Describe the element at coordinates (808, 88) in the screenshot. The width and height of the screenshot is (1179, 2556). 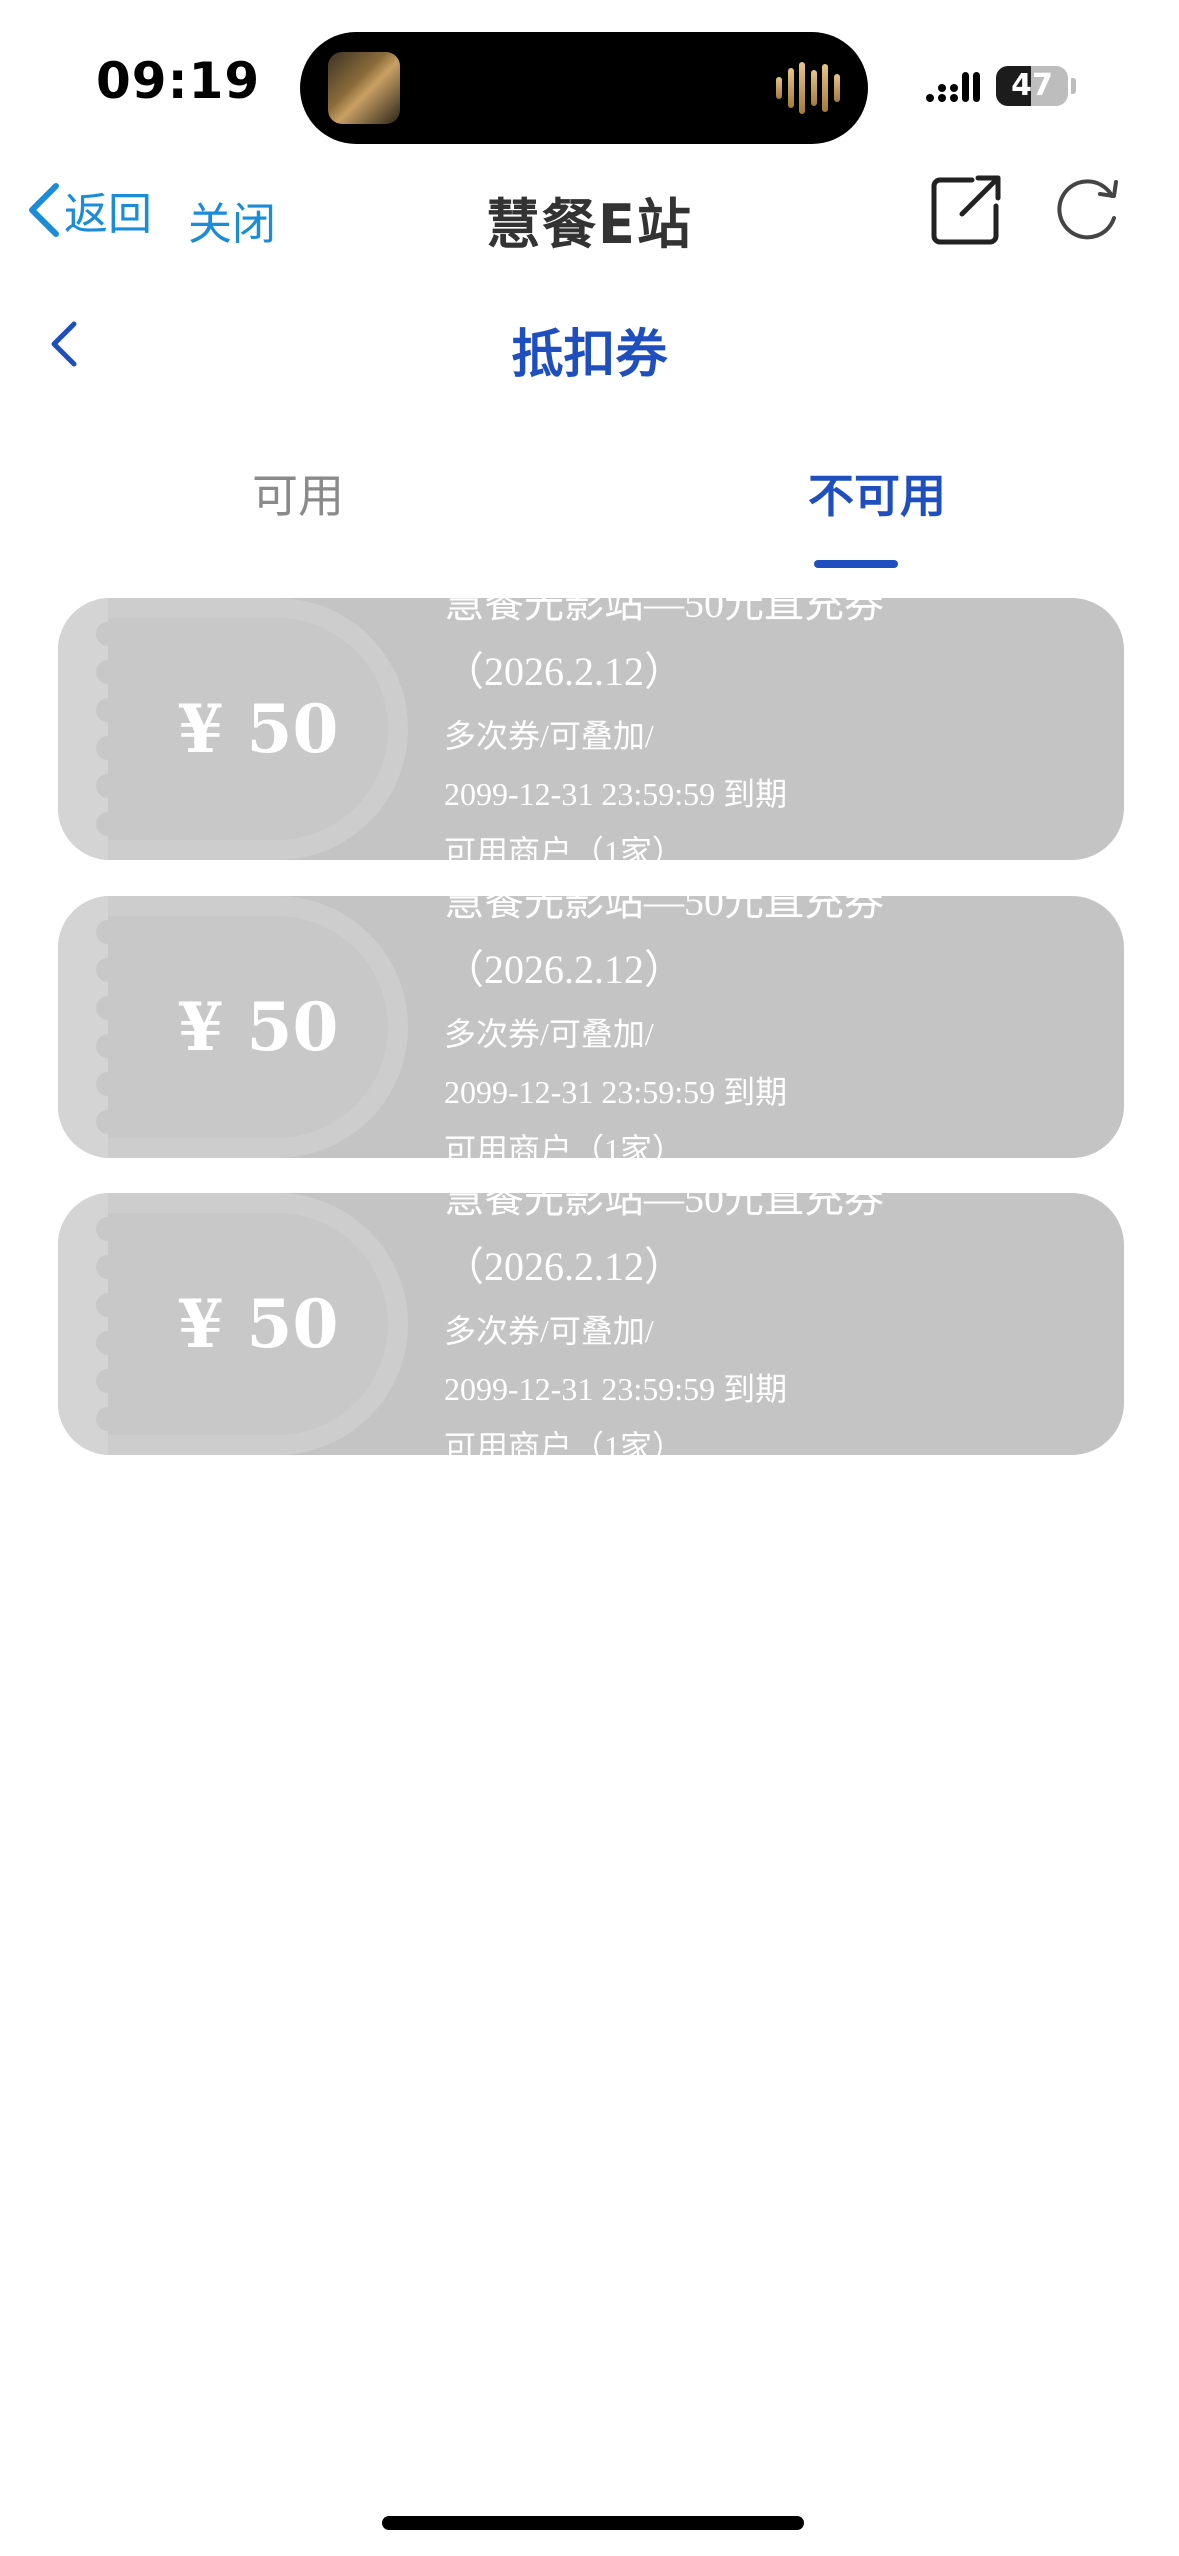
I see `audio-waveform-icon` at that location.